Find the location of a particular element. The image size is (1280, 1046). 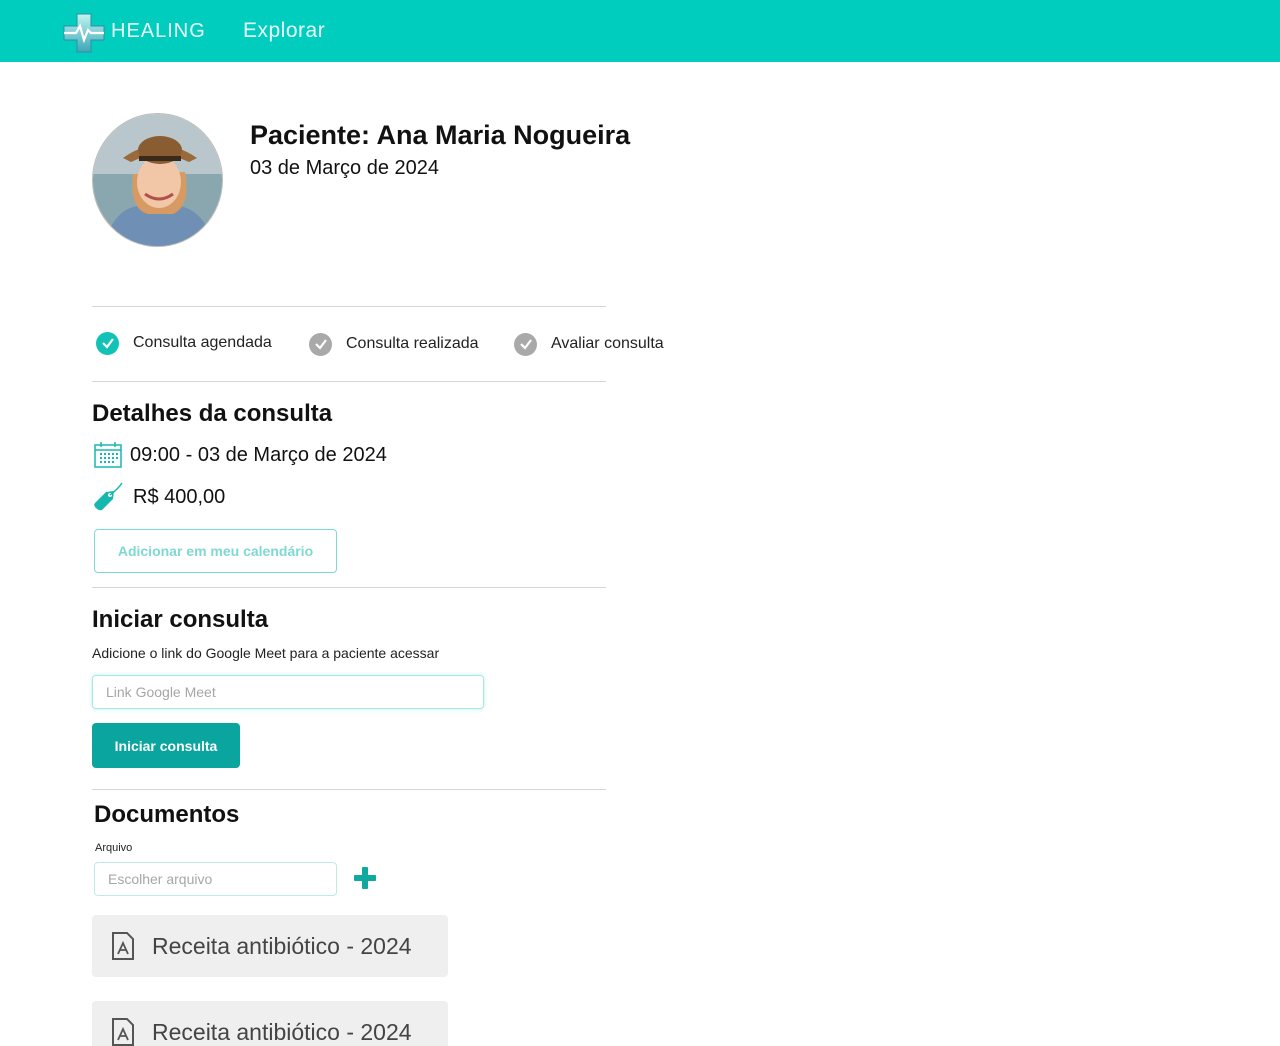

section-title-documentos: Documentos is located at coordinates (167, 814).